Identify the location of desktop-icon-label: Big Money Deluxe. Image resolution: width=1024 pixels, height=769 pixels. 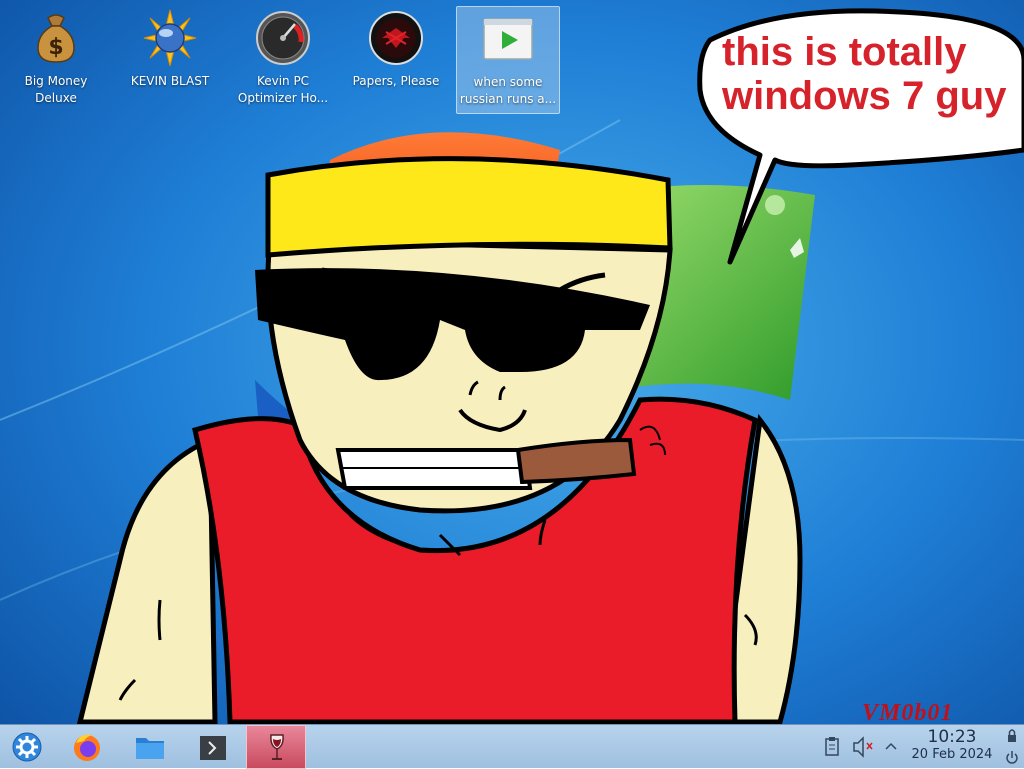
(56, 89).